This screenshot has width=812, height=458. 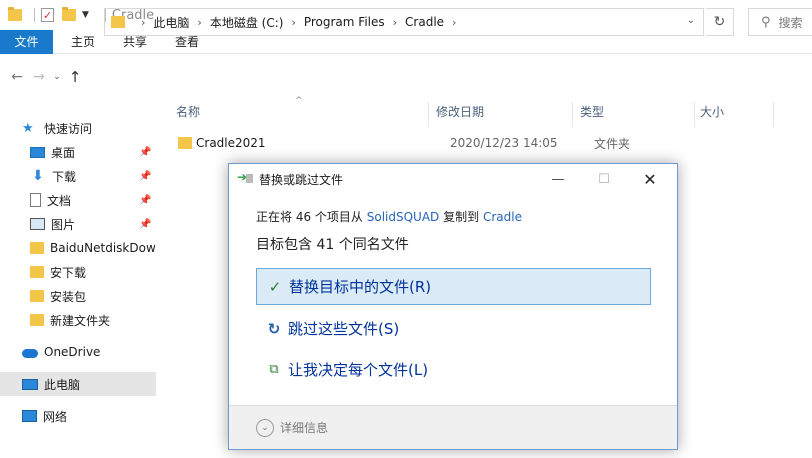 What do you see at coordinates (171, 22) in the screenshot?
I see `breadcrumb-this-pc: 此电脑` at bounding box center [171, 22].